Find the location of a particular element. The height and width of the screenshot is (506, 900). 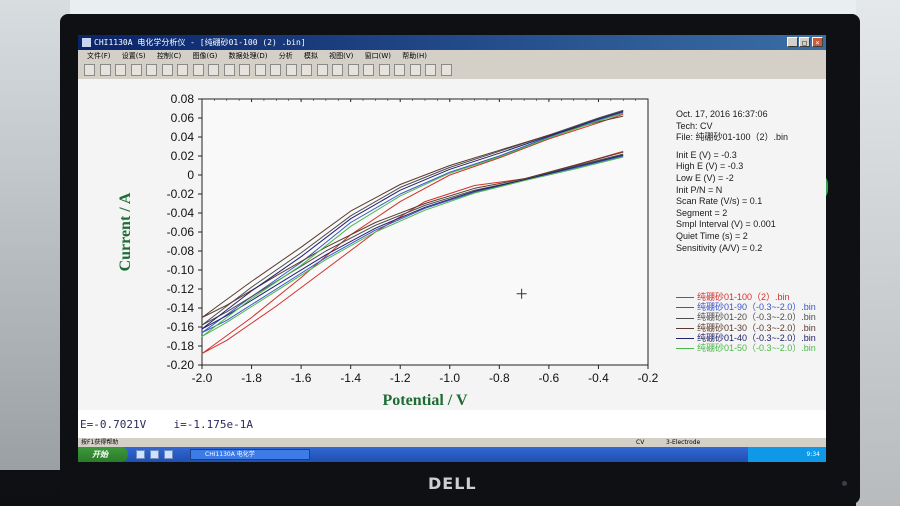

minimize-button: _ is located at coordinates (792, 42).